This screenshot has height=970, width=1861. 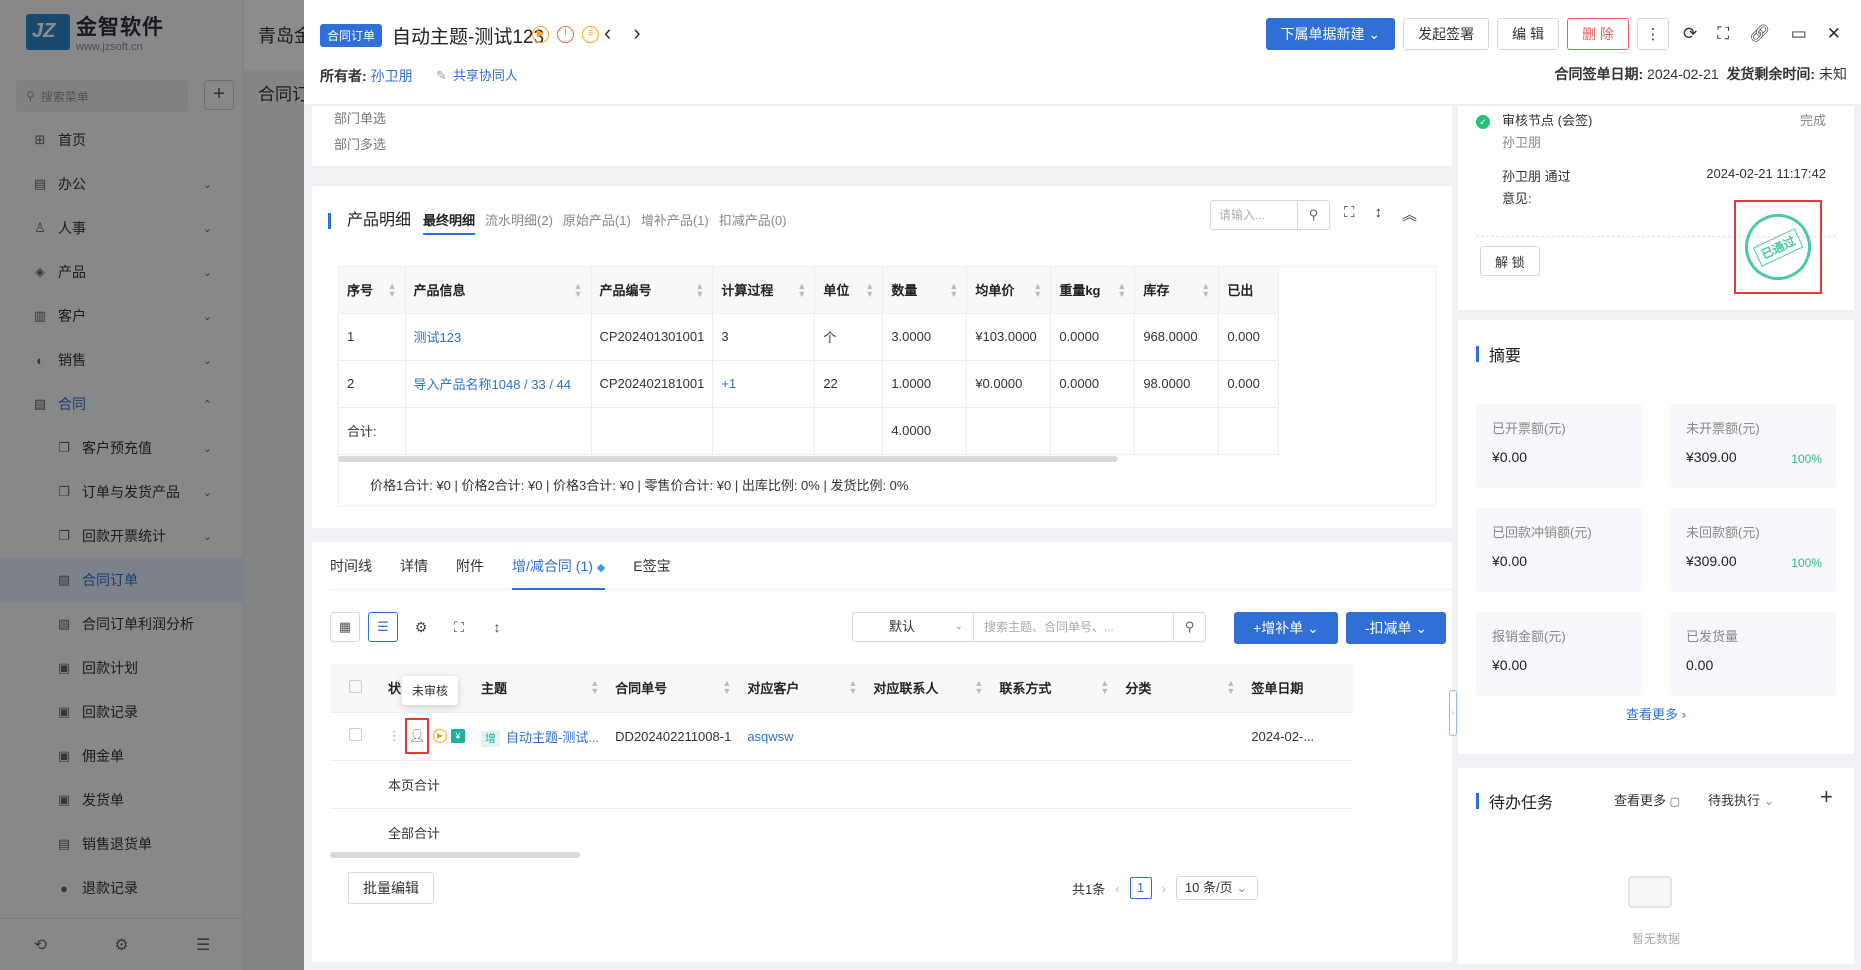 I want to click on prev-page-icon: ‹, so click(x=1117, y=888).